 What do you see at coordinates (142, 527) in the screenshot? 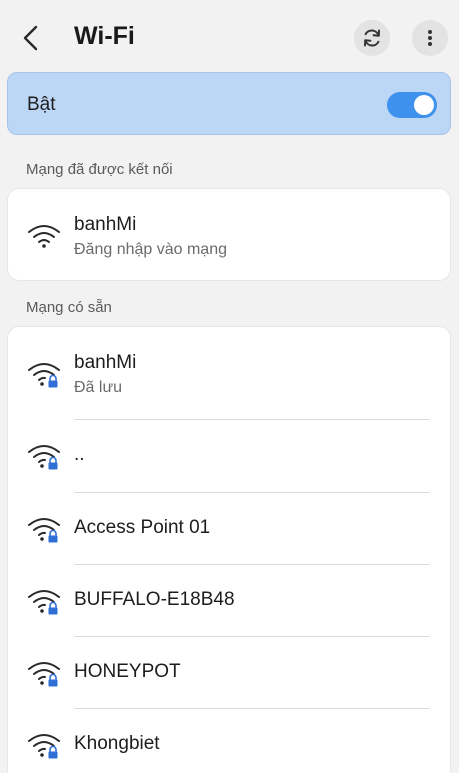
I see `network-name: Access Point 01` at bounding box center [142, 527].